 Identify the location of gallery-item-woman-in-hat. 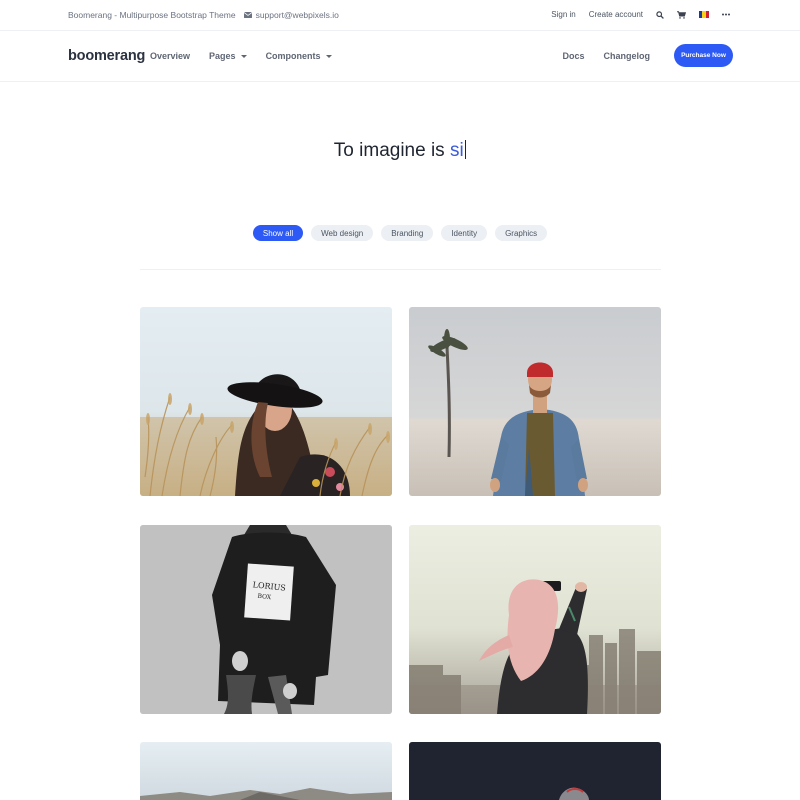
(266, 401).